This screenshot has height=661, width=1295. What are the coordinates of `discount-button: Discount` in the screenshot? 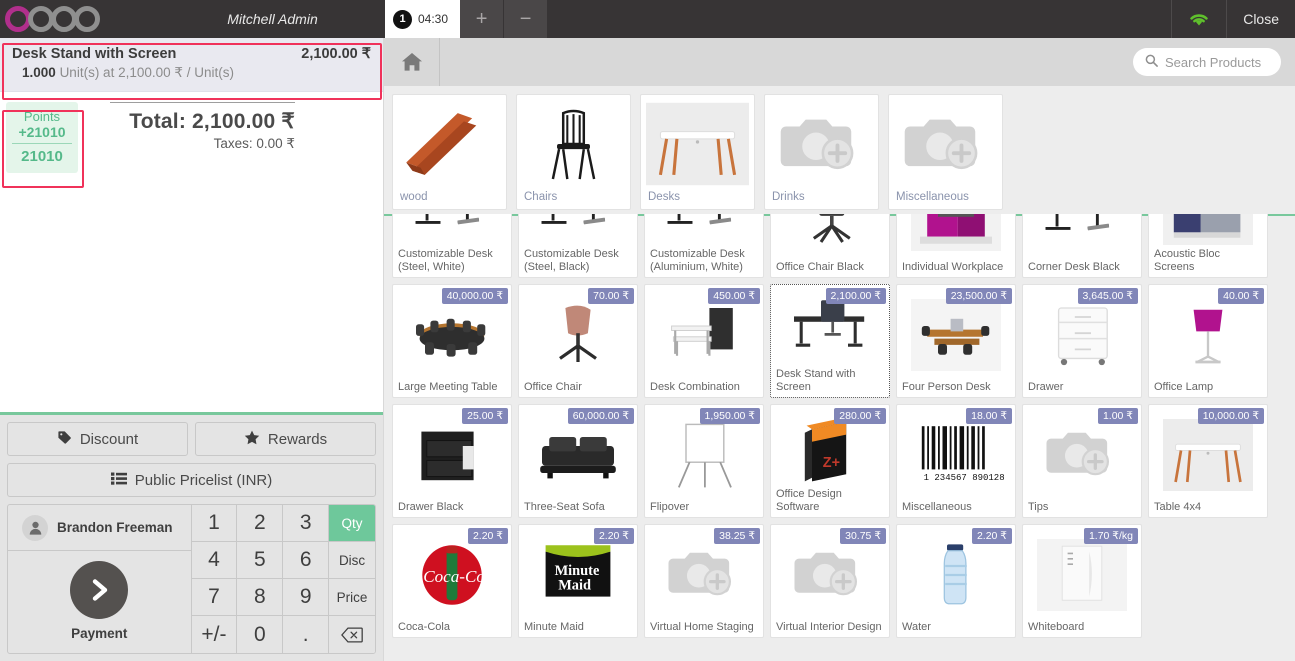 It's located at (97, 439).